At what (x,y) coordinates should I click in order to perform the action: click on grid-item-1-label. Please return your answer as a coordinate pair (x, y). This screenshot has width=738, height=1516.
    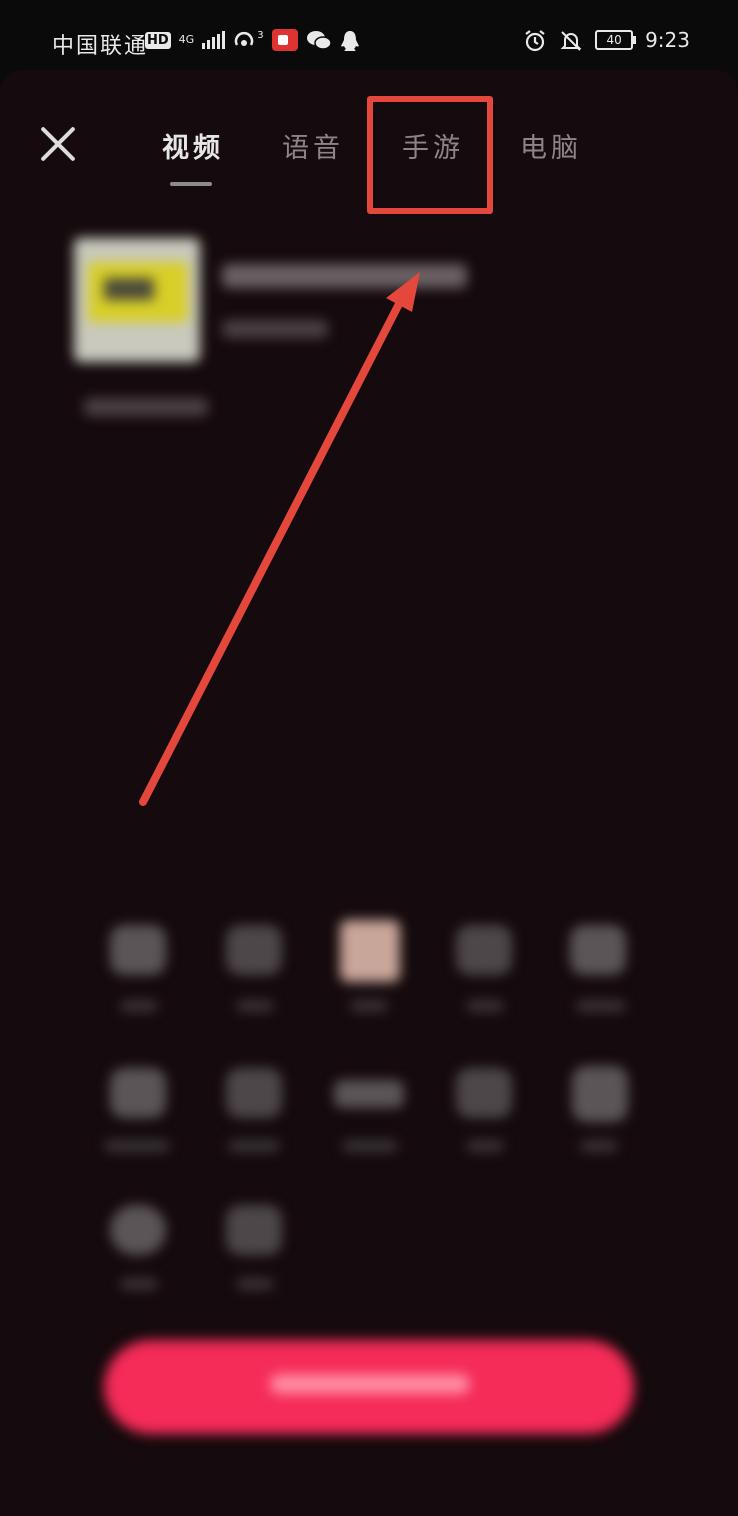
    Looking at the image, I should click on (139, 1006).